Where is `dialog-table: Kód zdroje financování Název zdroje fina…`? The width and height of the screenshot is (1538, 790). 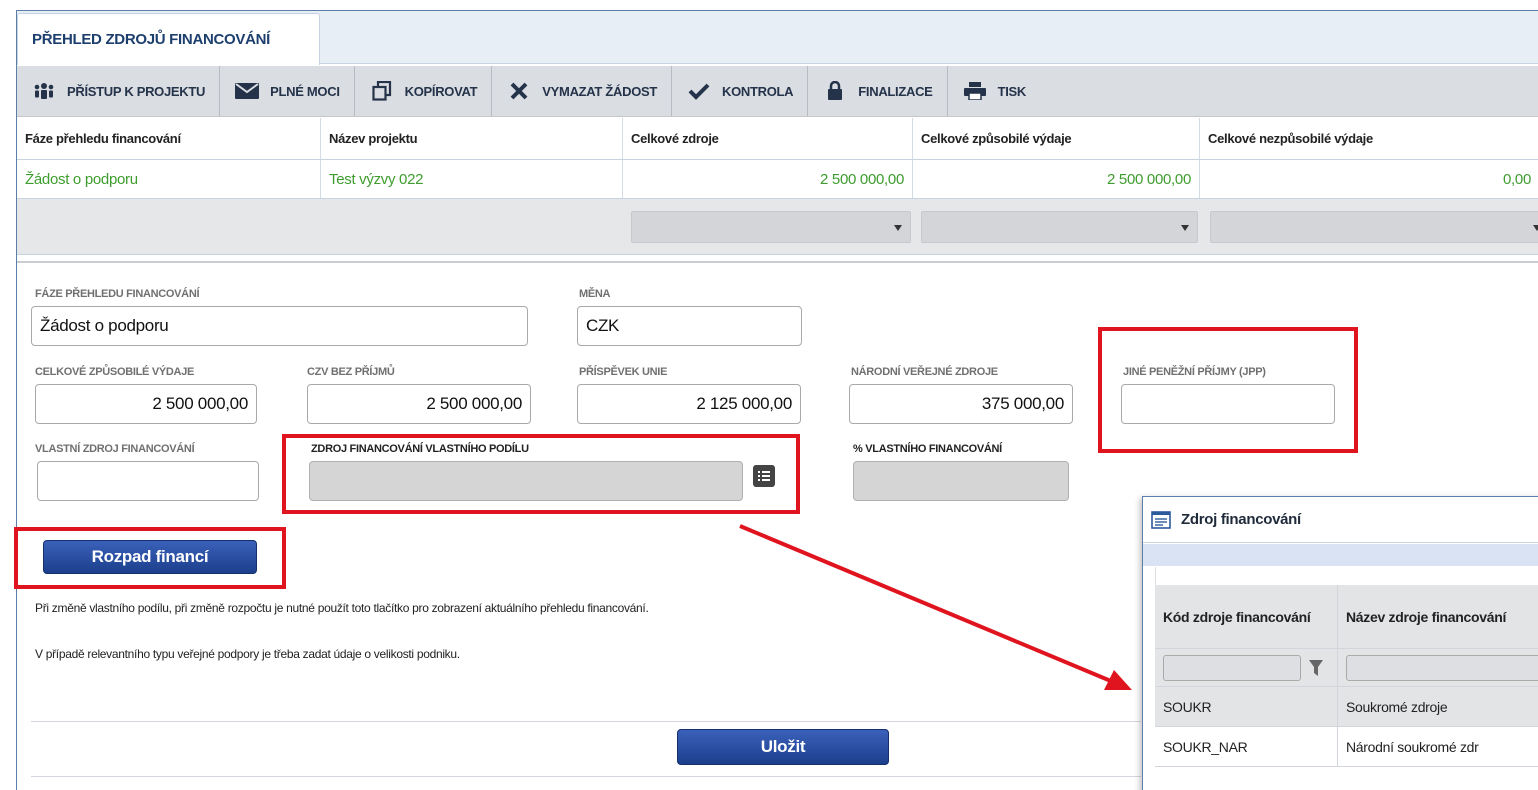 dialog-table: Kód zdroje financování Název zdroje fina… is located at coordinates (1346, 676).